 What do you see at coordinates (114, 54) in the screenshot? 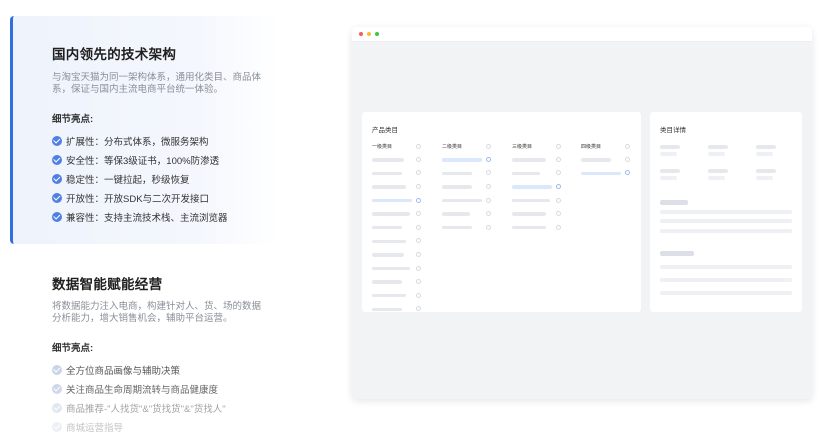
I see `feature-title: 国内领先的技术架构` at bounding box center [114, 54].